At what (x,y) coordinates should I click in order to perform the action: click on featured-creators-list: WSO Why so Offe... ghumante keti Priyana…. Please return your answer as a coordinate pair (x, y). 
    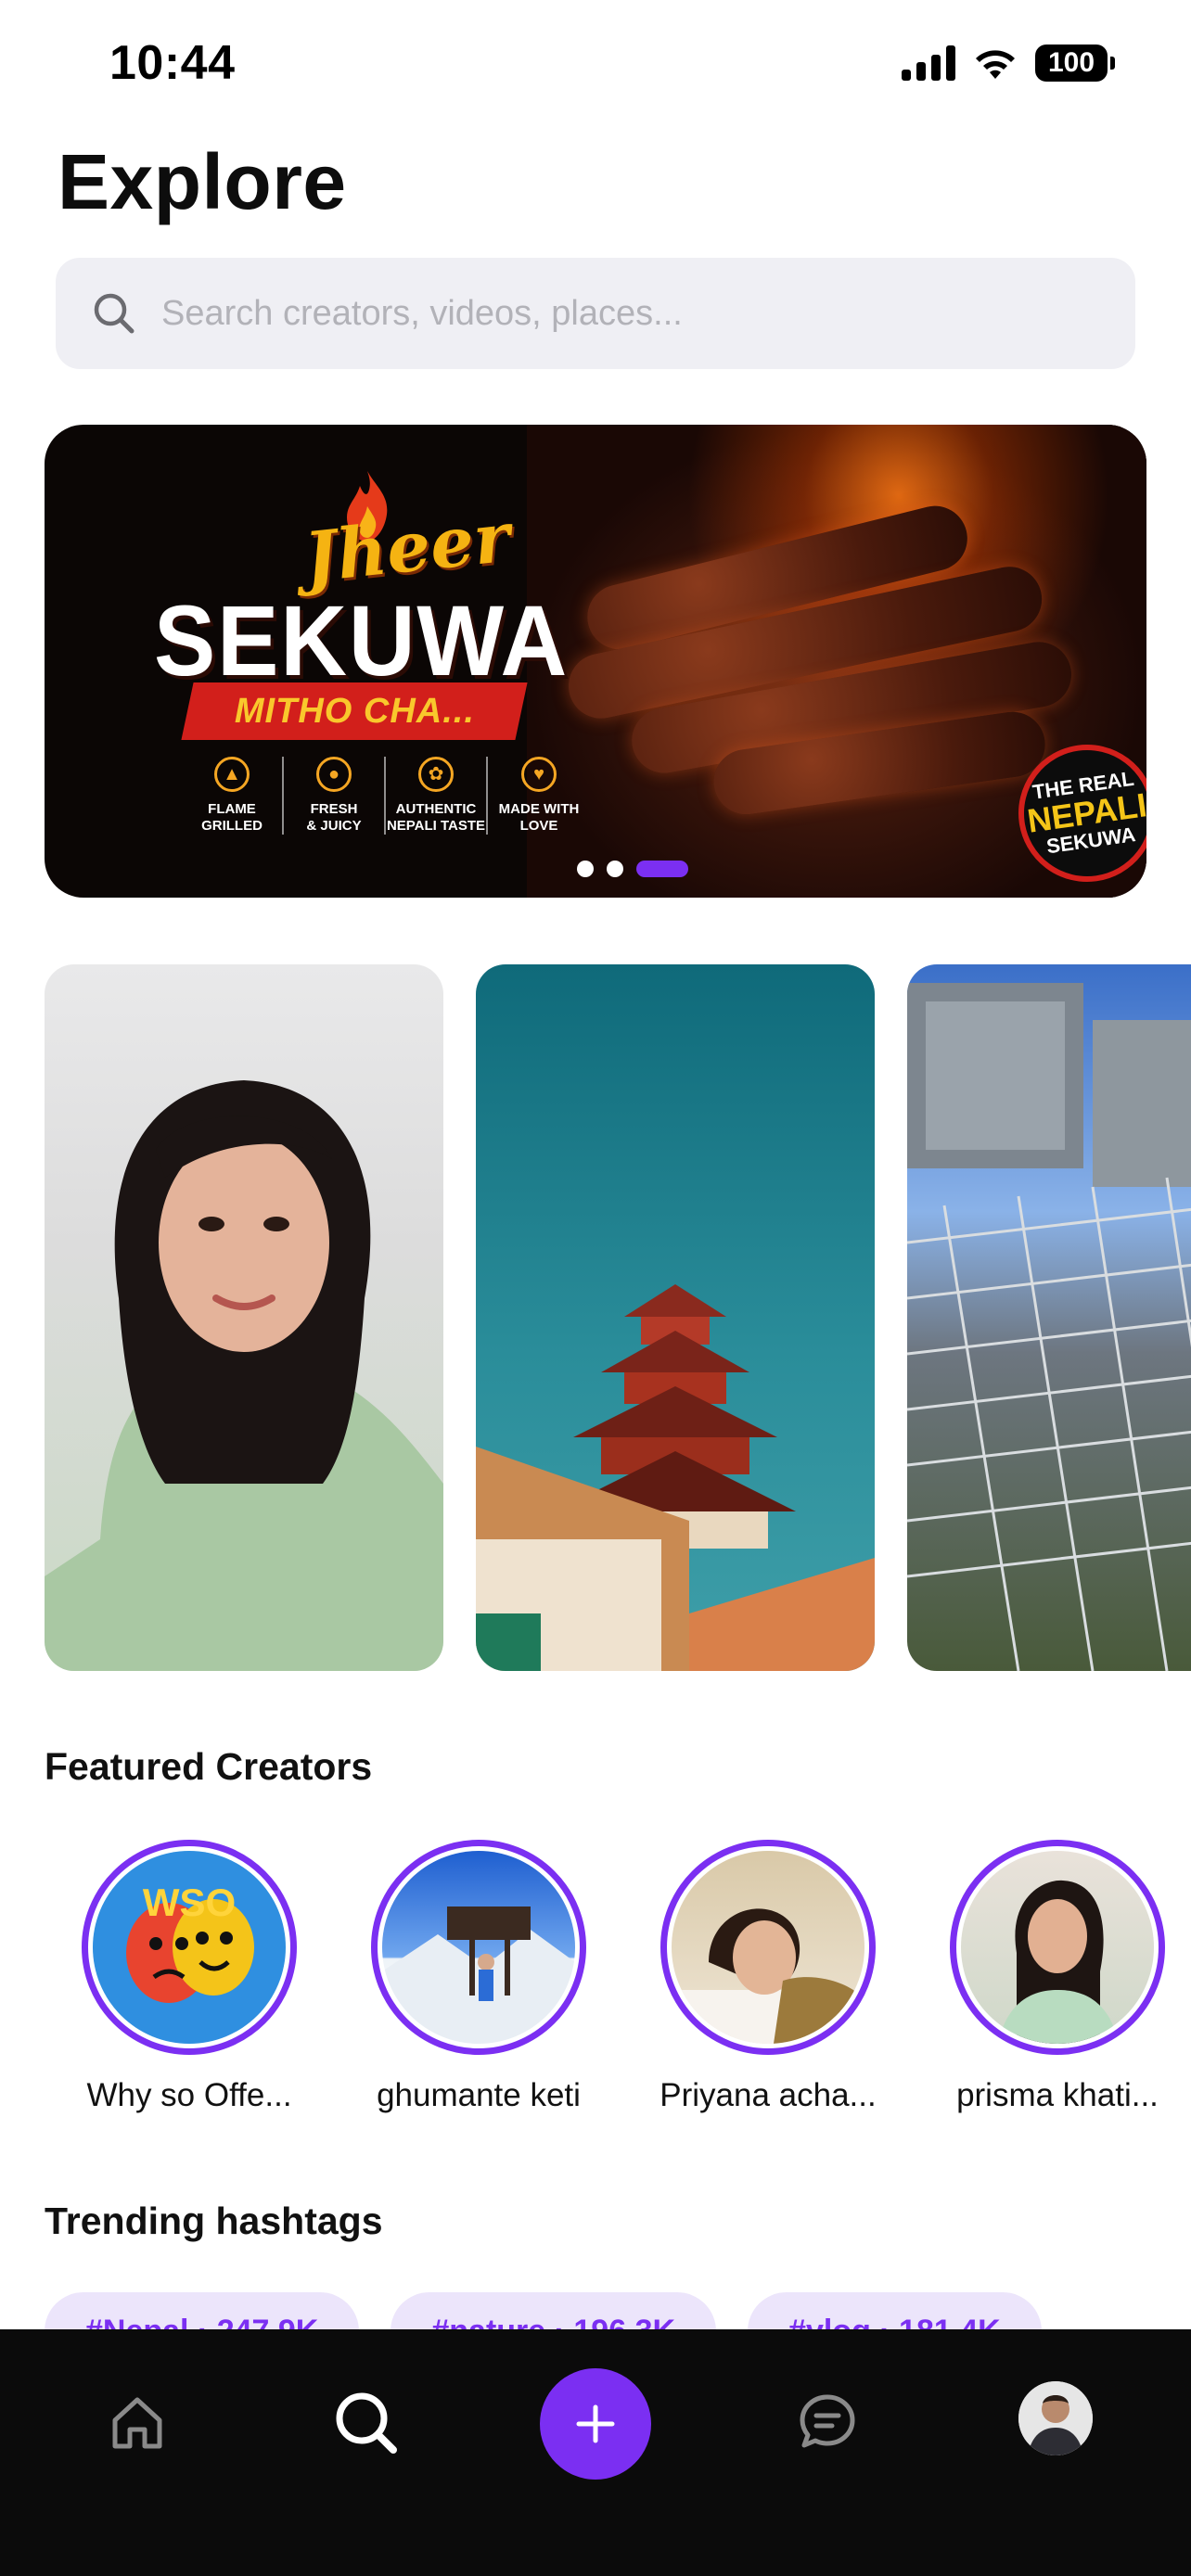
    Looking at the image, I should click on (618, 1977).